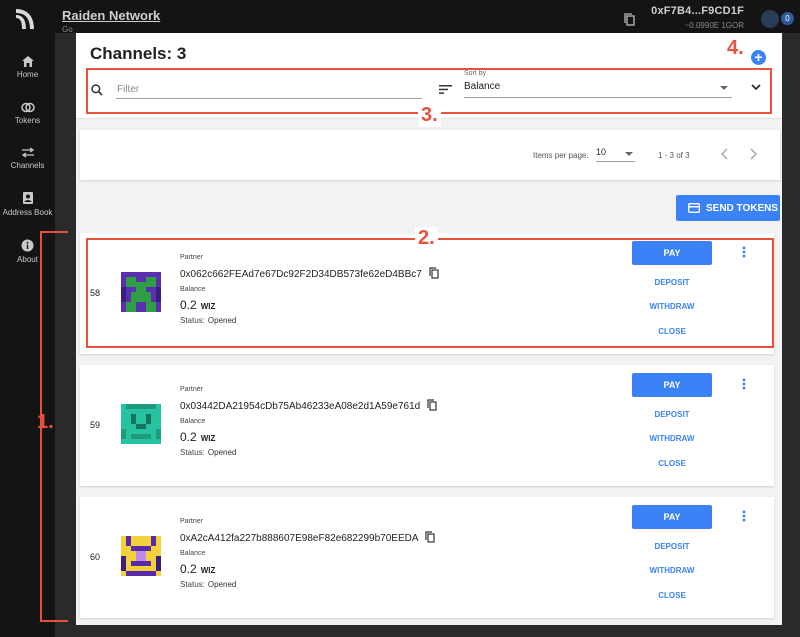 This screenshot has width=800, height=637. I want to click on sidebar-item-home: Home, so click(27, 67).